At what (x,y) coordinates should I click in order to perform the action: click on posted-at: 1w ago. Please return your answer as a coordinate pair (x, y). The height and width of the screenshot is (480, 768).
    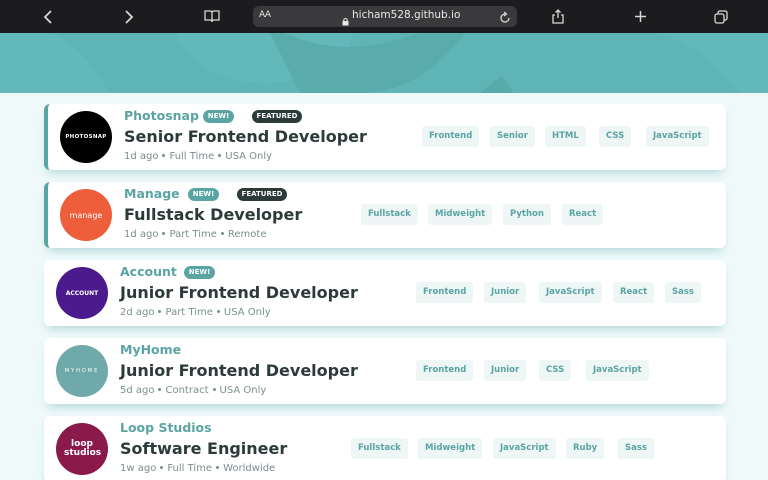
    Looking at the image, I should click on (138, 468).